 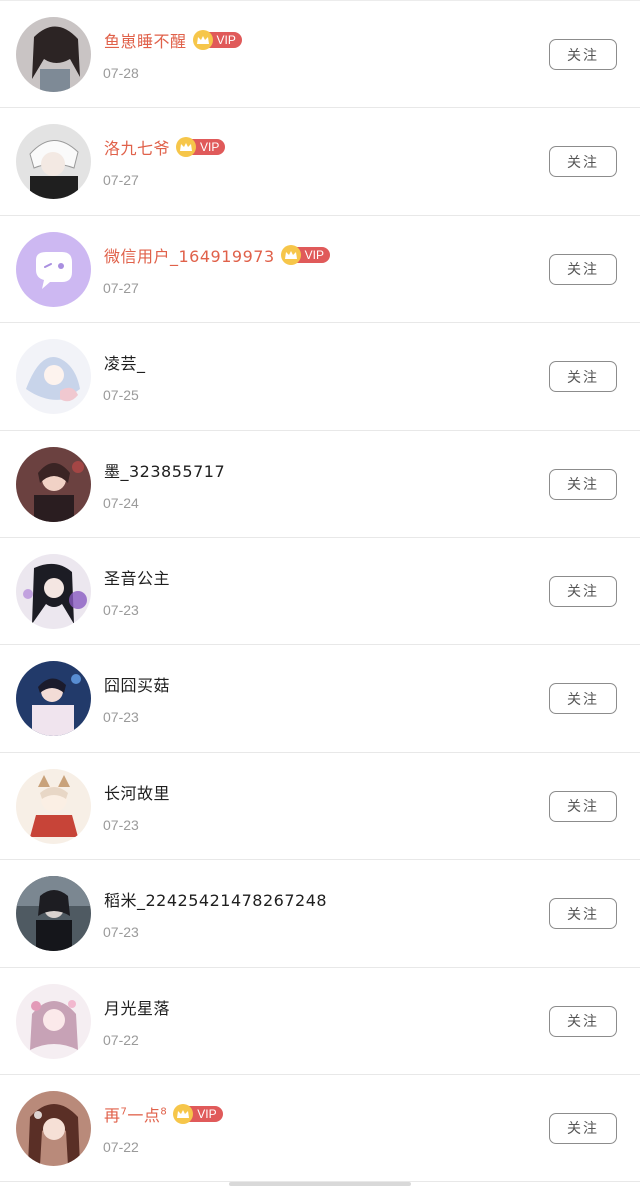 What do you see at coordinates (320, 1129) in the screenshot?
I see `list-item: 再7一点8 VIP 07-22 关注` at bounding box center [320, 1129].